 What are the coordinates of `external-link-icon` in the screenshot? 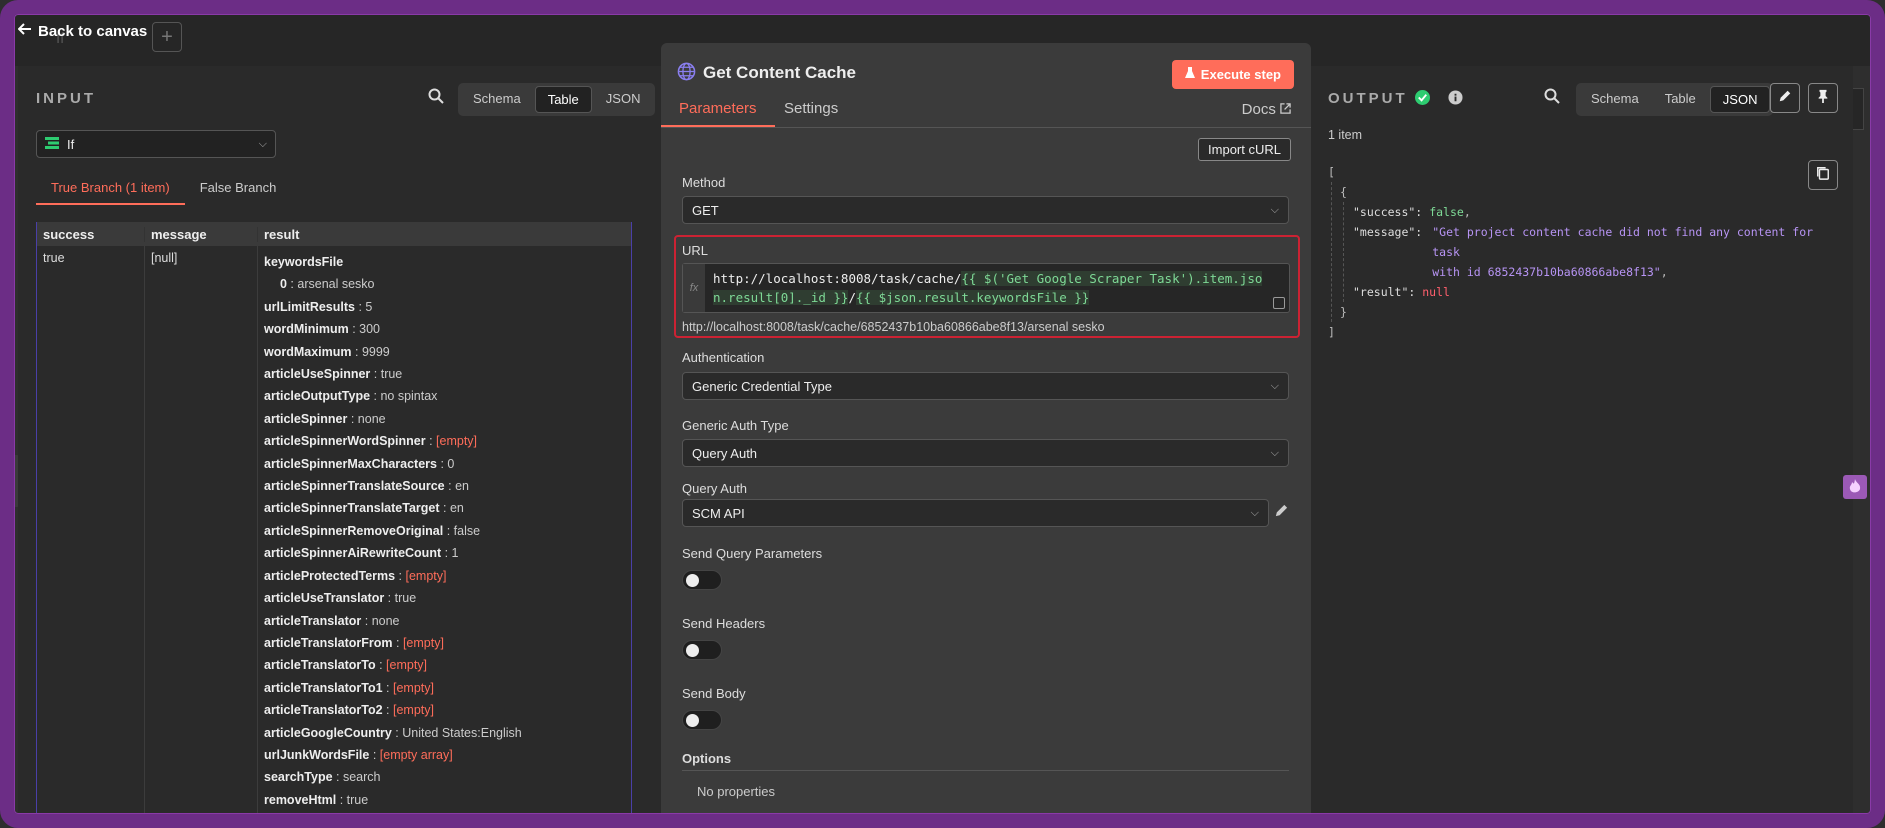 It's located at (1285, 109).